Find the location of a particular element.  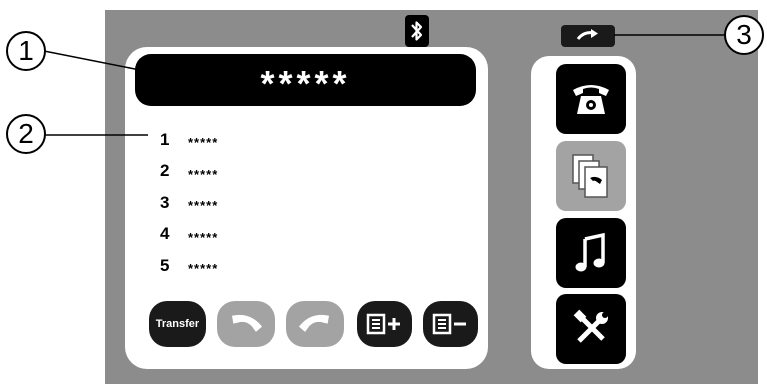

remove-from-list-button is located at coordinates (450, 324).